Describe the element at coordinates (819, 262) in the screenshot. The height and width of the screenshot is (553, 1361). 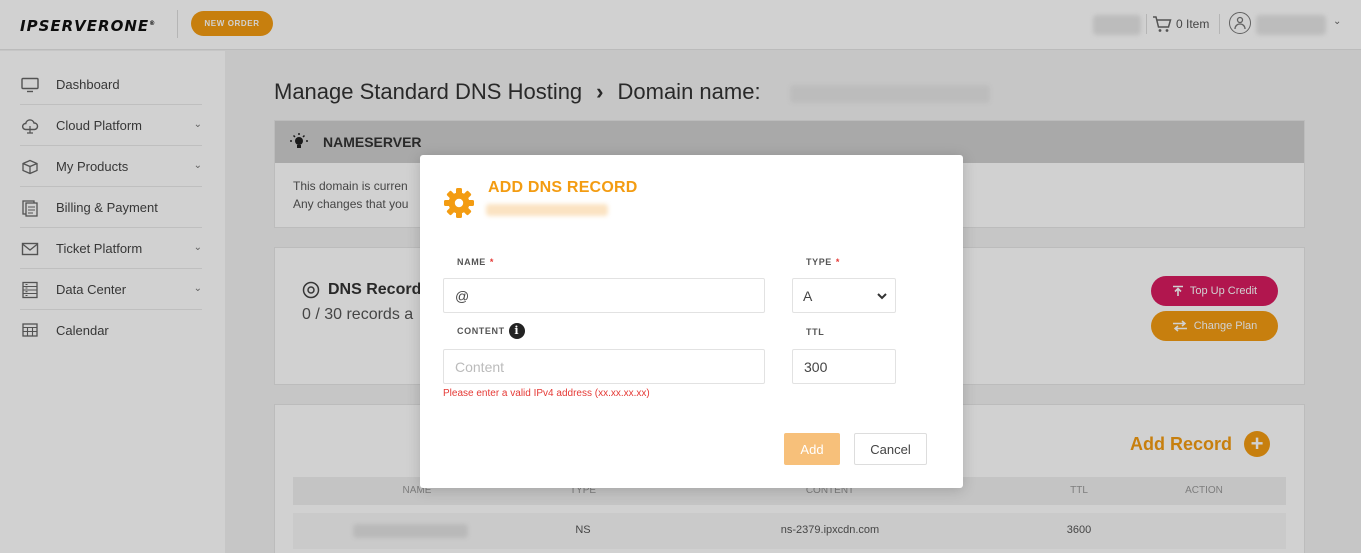
I see `label-text: TYPE` at that location.